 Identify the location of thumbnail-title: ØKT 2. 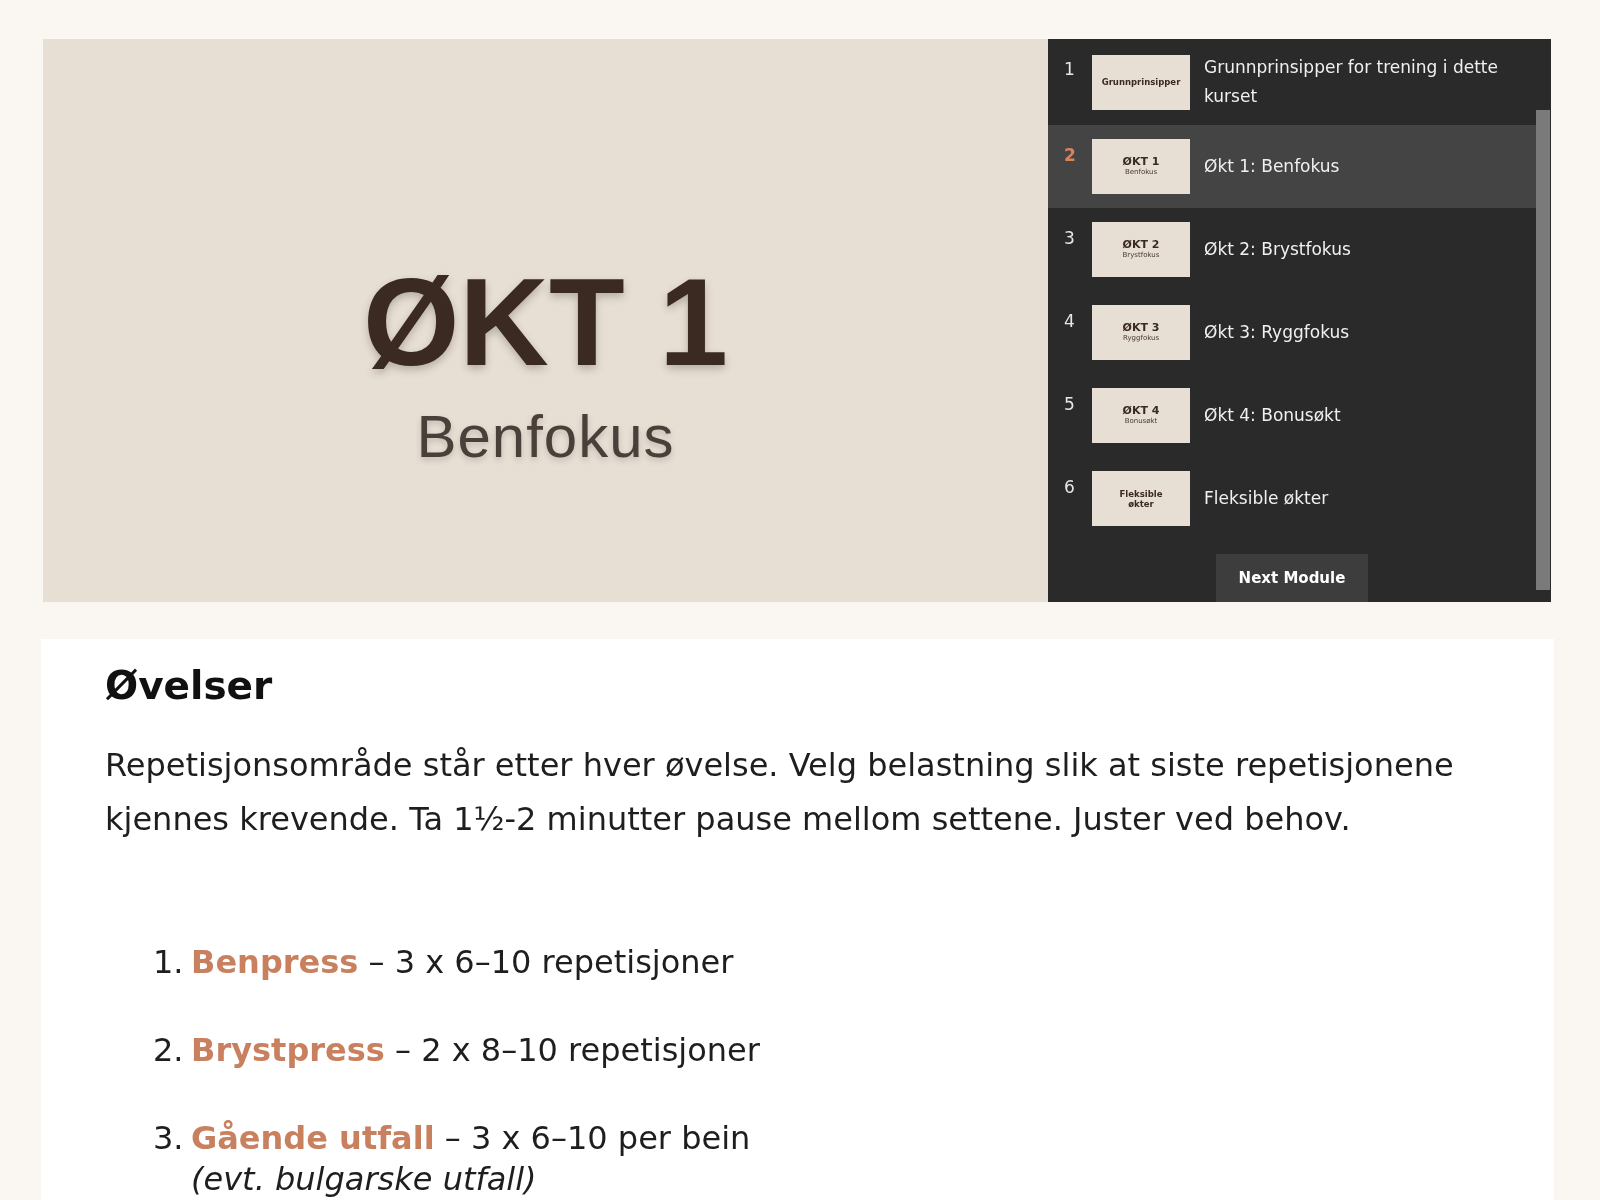
(1141, 245).